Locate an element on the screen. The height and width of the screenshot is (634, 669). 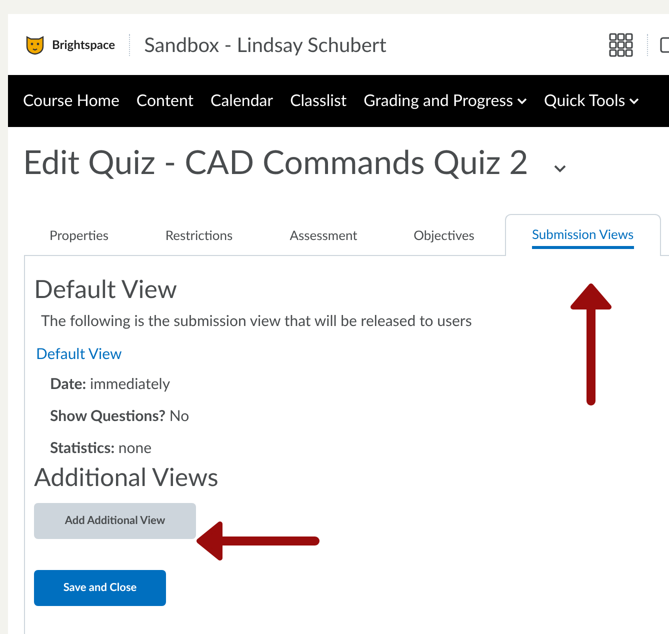
tab: Properties is located at coordinates (79, 236).